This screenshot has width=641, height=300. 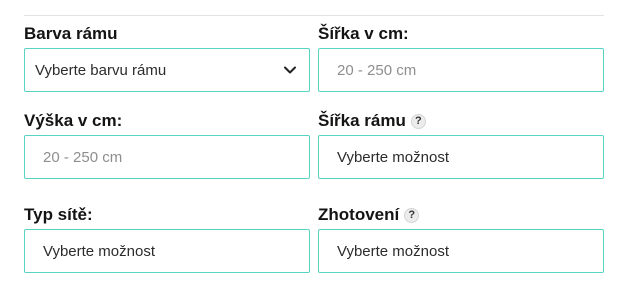 I want to click on frame-width-label: Šířka rámu, so click(x=362, y=120).